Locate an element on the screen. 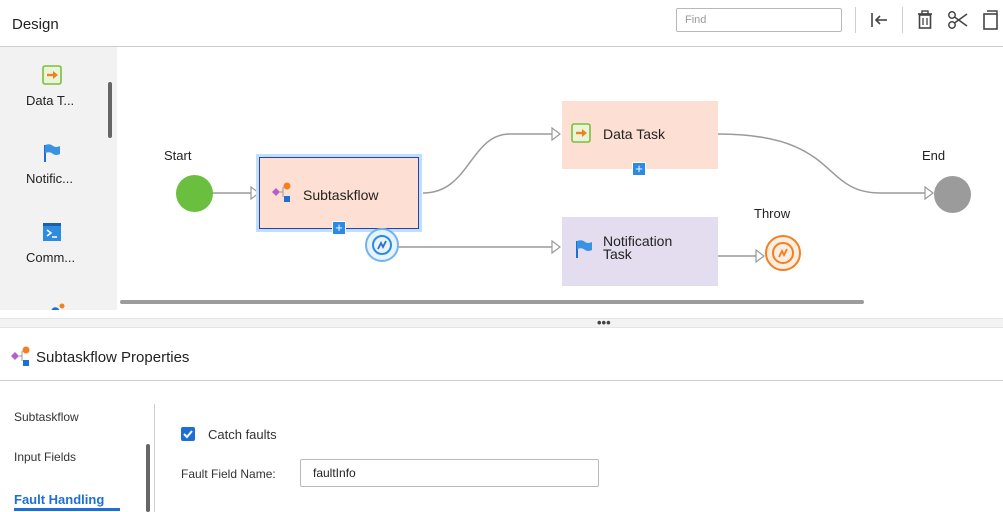 This screenshot has width=1003, height=512. catch-faults-label: Catch faults is located at coordinates (242, 434).